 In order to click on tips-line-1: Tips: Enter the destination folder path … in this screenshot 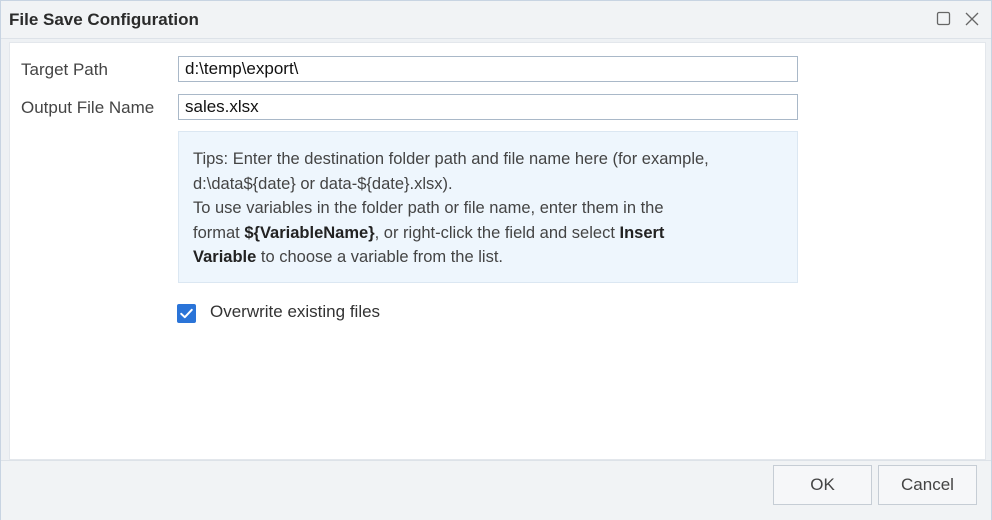, I will do `click(451, 159)`.